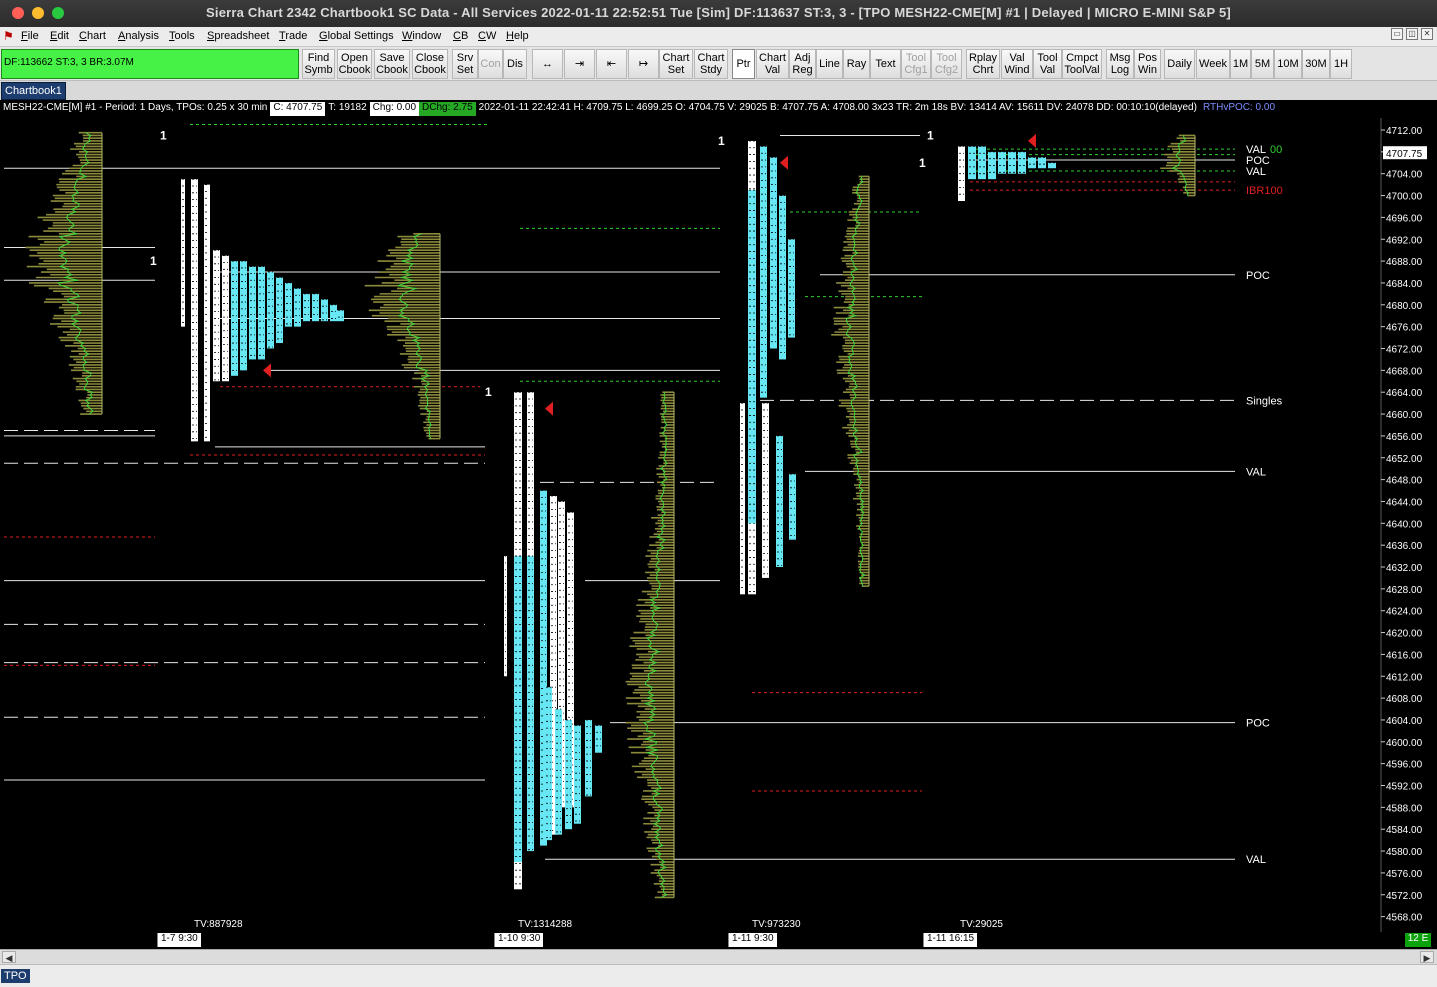 This screenshot has height=987, width=1437. Describe the element at coordinates (182, 36) in the screenshot. I see `menu-tools: Tools` at that location.